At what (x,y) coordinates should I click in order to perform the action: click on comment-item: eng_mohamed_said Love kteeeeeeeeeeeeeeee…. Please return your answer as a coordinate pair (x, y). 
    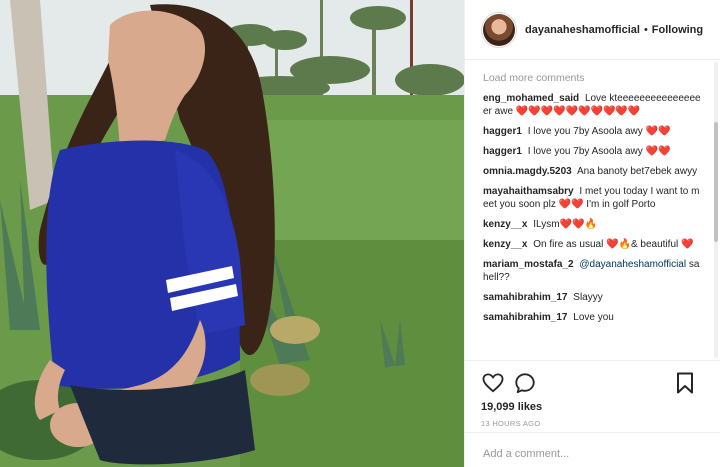
    Looking at the image, I should click on (593, 105).